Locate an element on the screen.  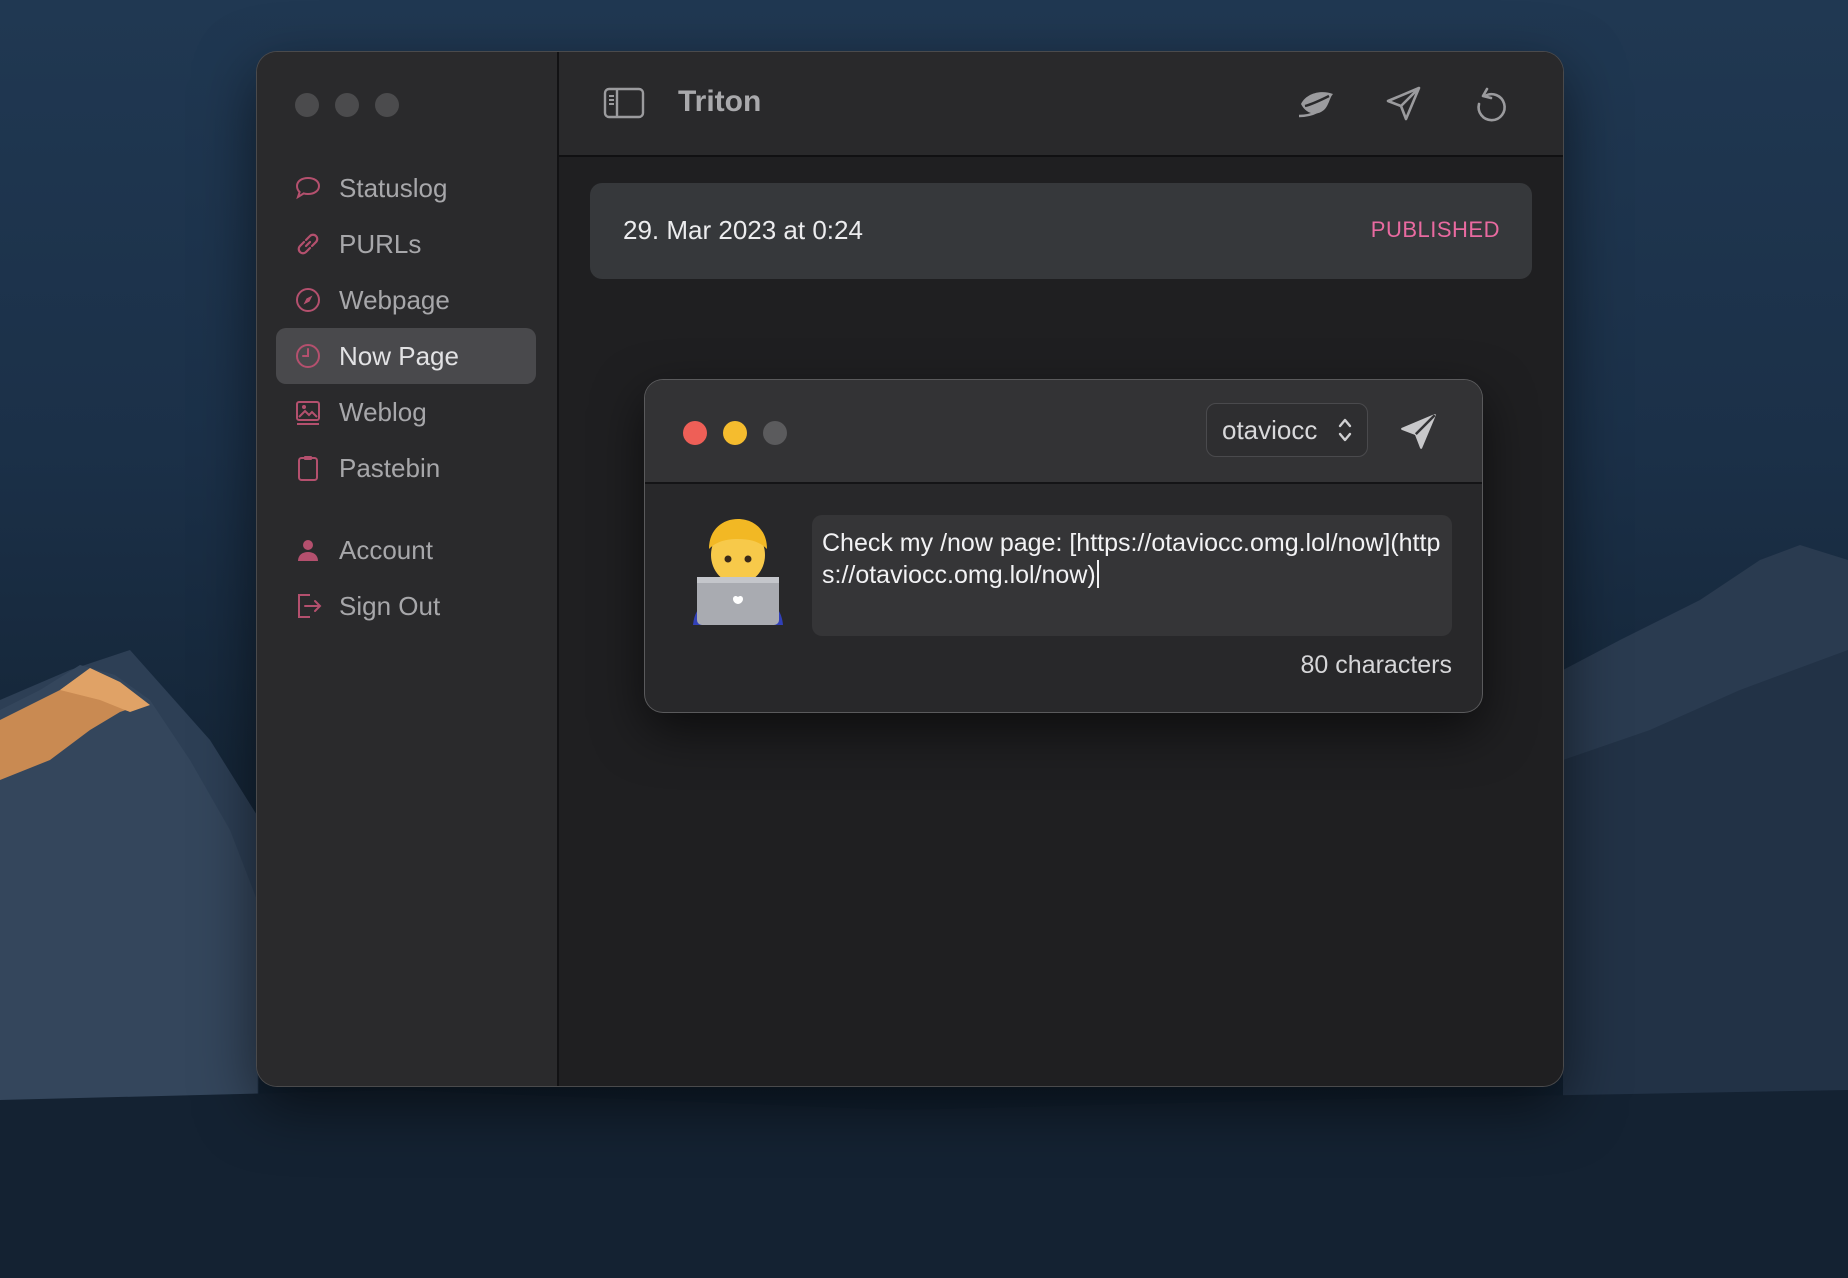
sidebar-item-label: Weblog is located at coordinates (383, 411).